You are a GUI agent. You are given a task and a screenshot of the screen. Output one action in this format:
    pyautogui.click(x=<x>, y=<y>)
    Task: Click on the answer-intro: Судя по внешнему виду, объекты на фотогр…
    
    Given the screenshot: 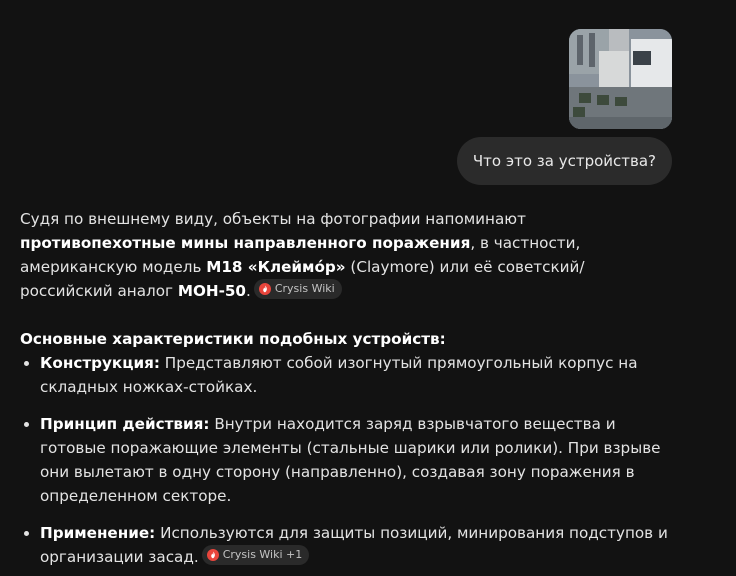 What is the action you would take?
    pyautogui.click(x=346, y=255)
    